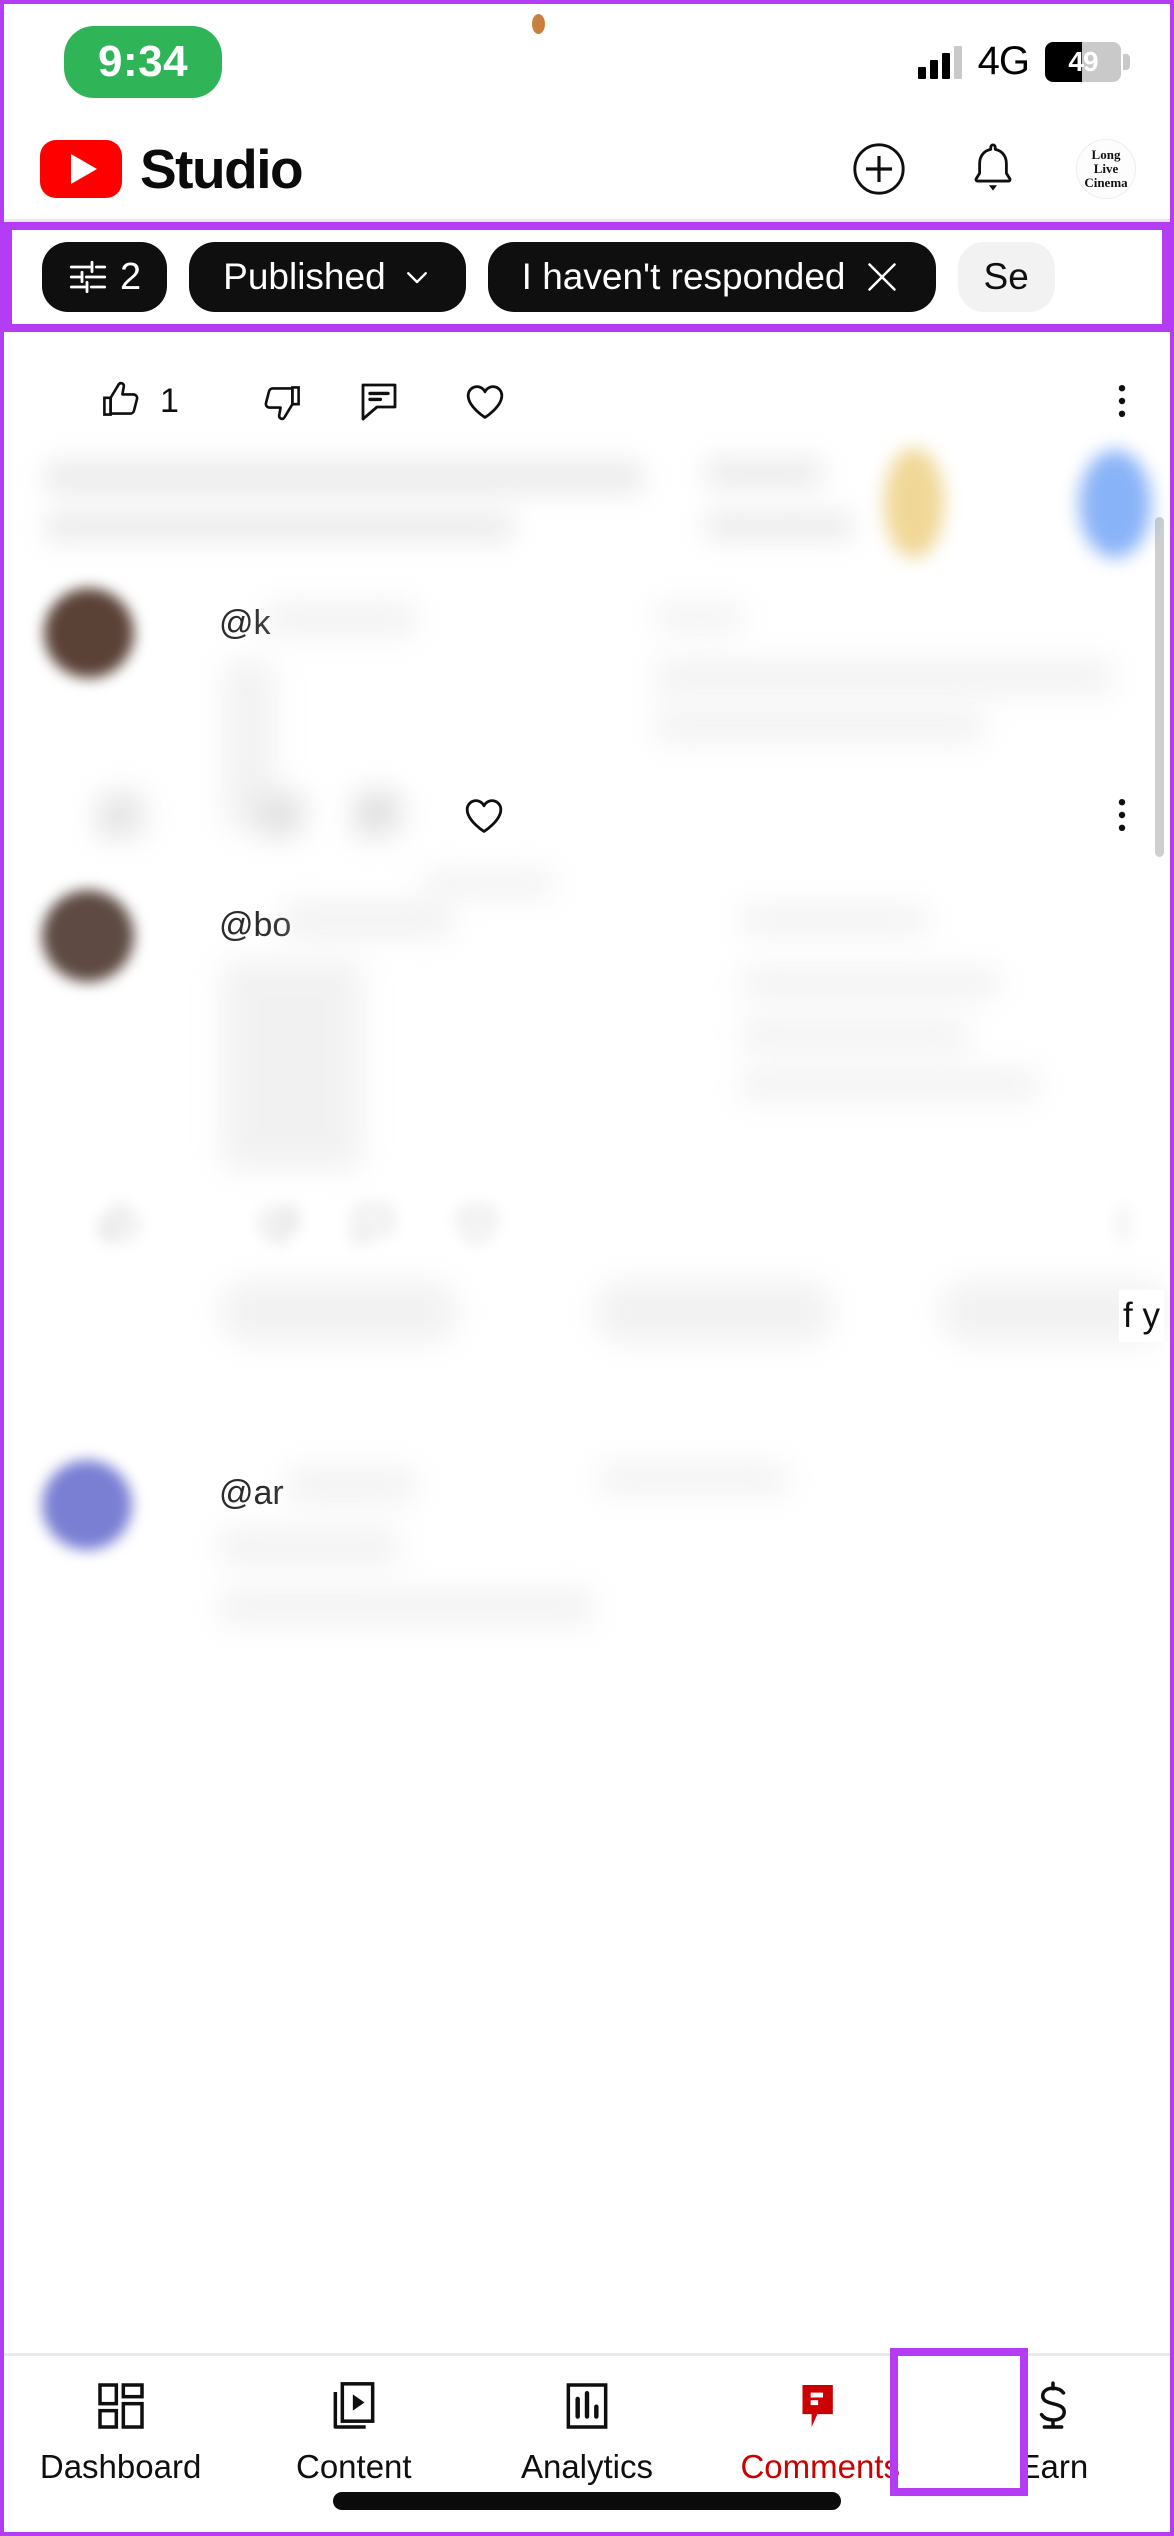 This screenshot has height=2536, width=1174. I want to click on camera-dot-icon, so click(538, 24).